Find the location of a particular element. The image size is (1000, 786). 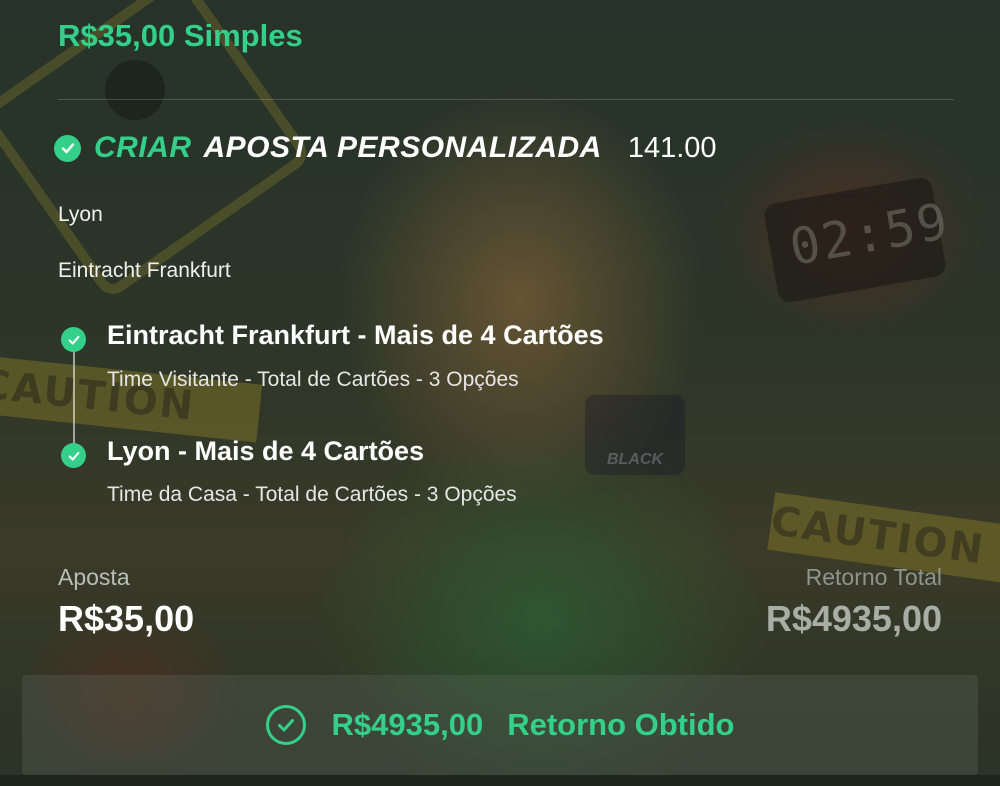

bet-title-row: CRIAR APOSTA PERSONALIZADA 141.00 is located at coordinates (385, 148).